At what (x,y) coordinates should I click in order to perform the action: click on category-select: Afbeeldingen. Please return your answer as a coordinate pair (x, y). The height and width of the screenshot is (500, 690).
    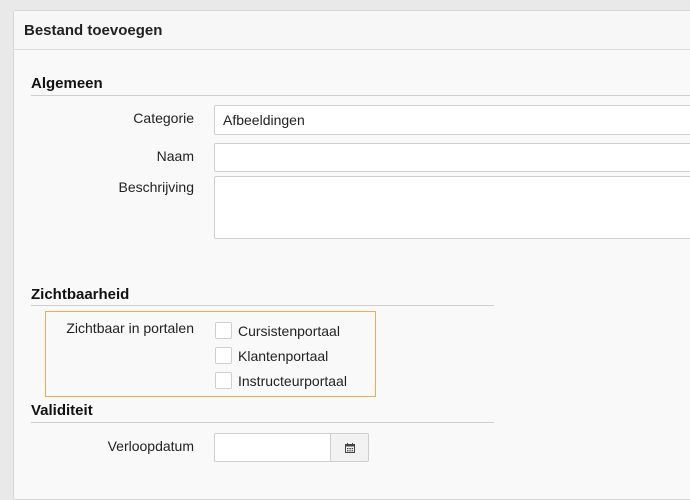
    Looking at the image, I should click on (452, 120).